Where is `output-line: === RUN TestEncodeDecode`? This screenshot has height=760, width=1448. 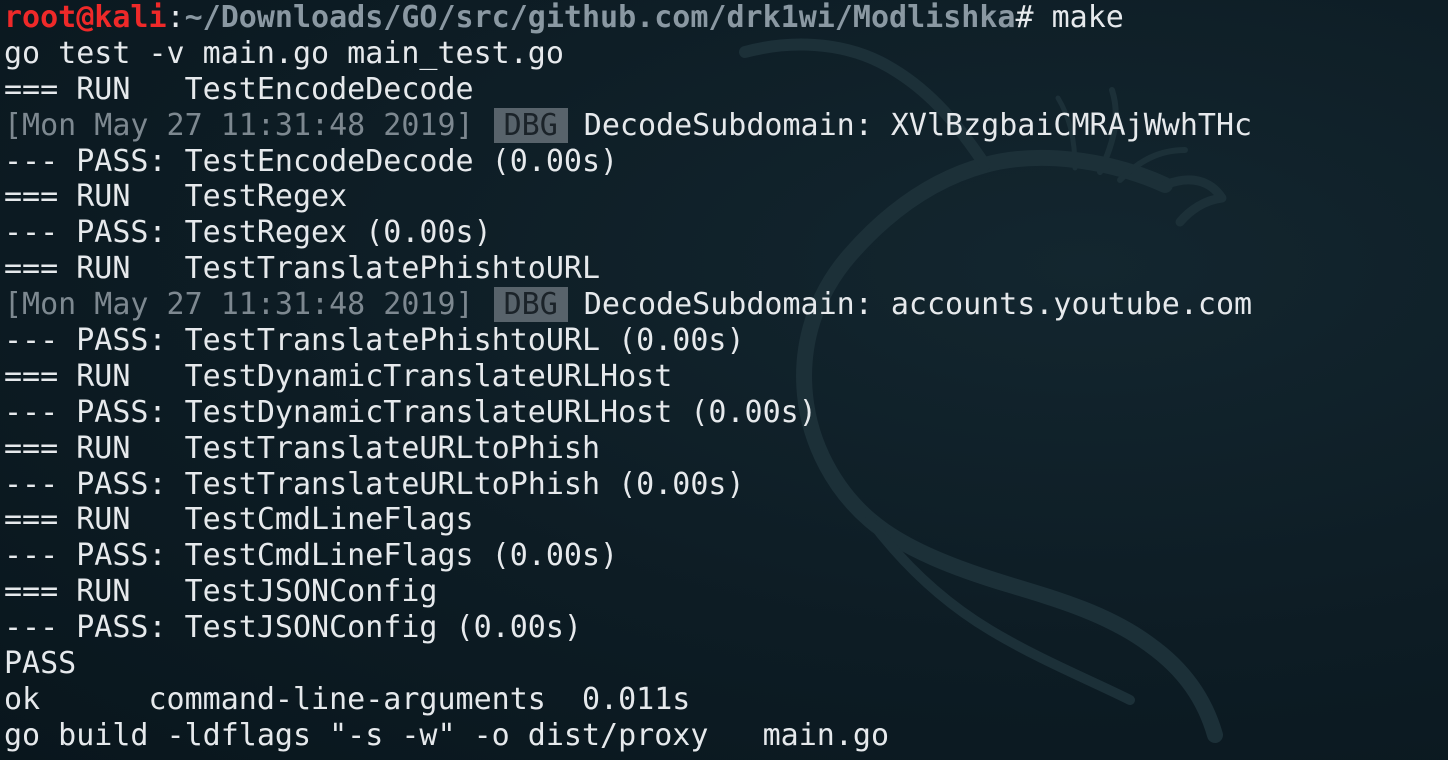 output-line: === RUN TestEncodeDecode is located at coordinates (239, 89).